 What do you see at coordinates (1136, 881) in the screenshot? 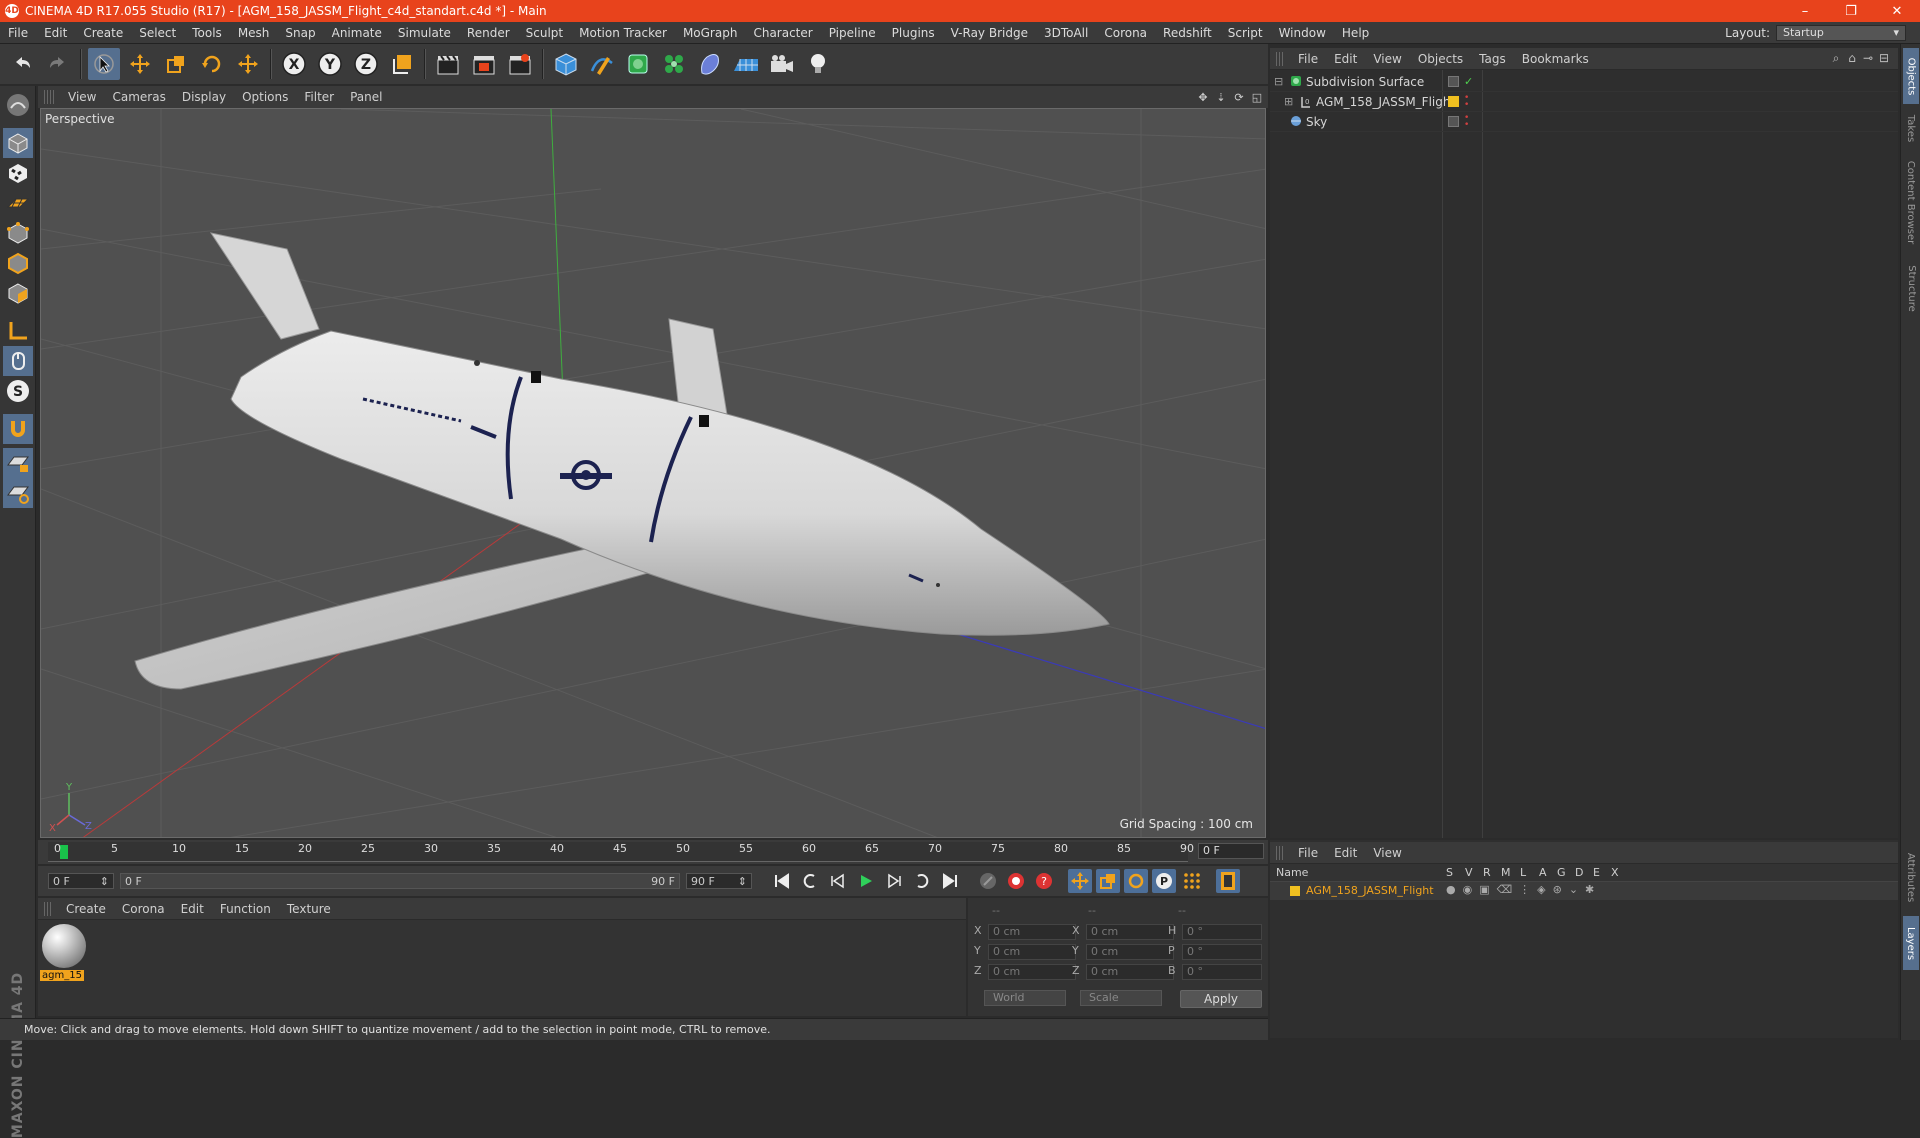
I see `rotation-track-button` at bounding box center [1136, 881].